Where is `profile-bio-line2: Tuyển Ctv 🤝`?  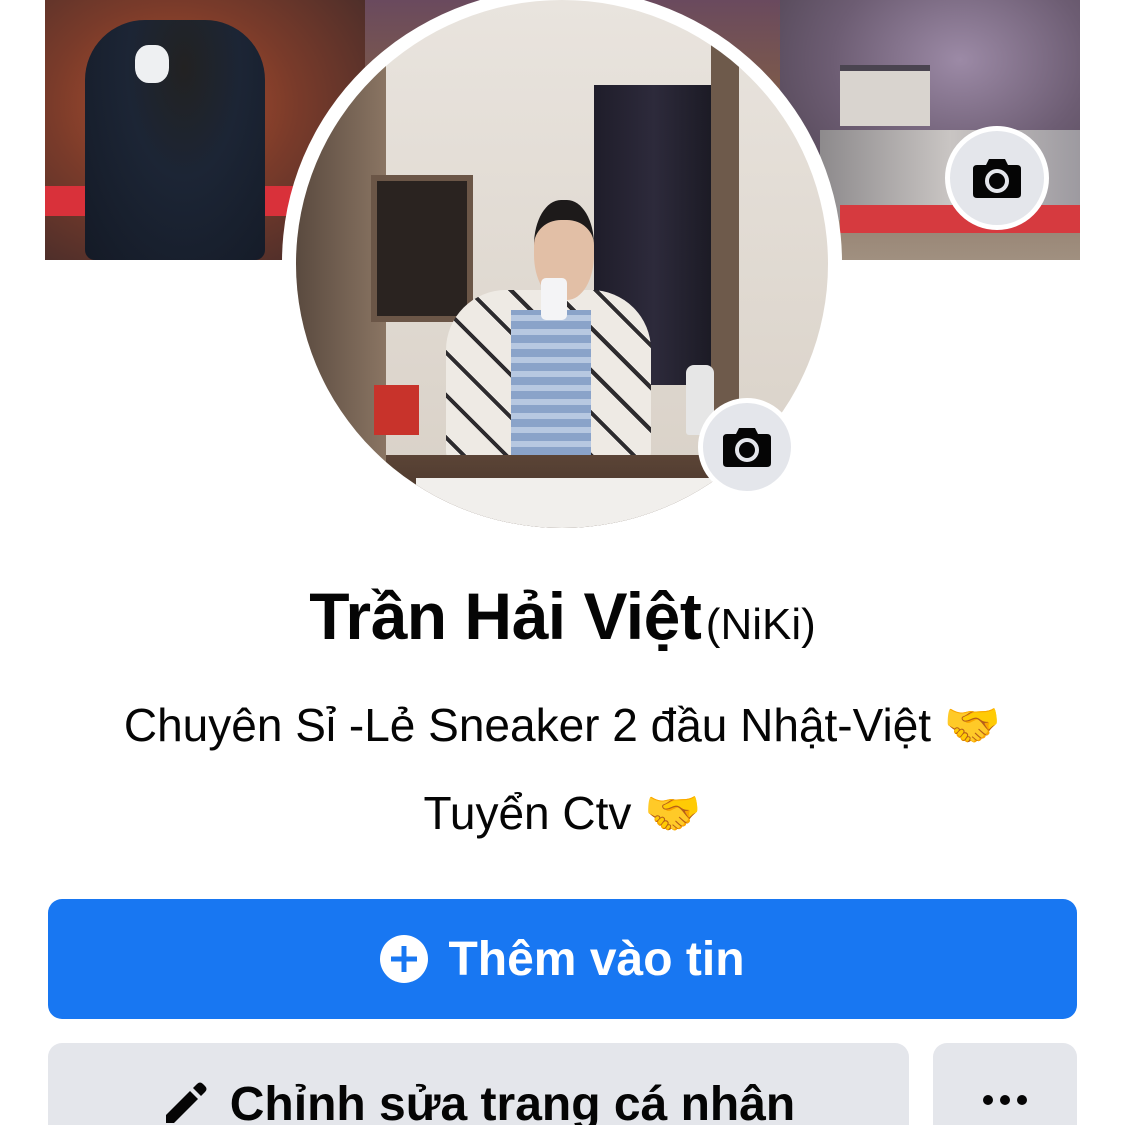
profile-bio-line2: Tuyển Ctv 🤝 is located at coordinates (562, 813).